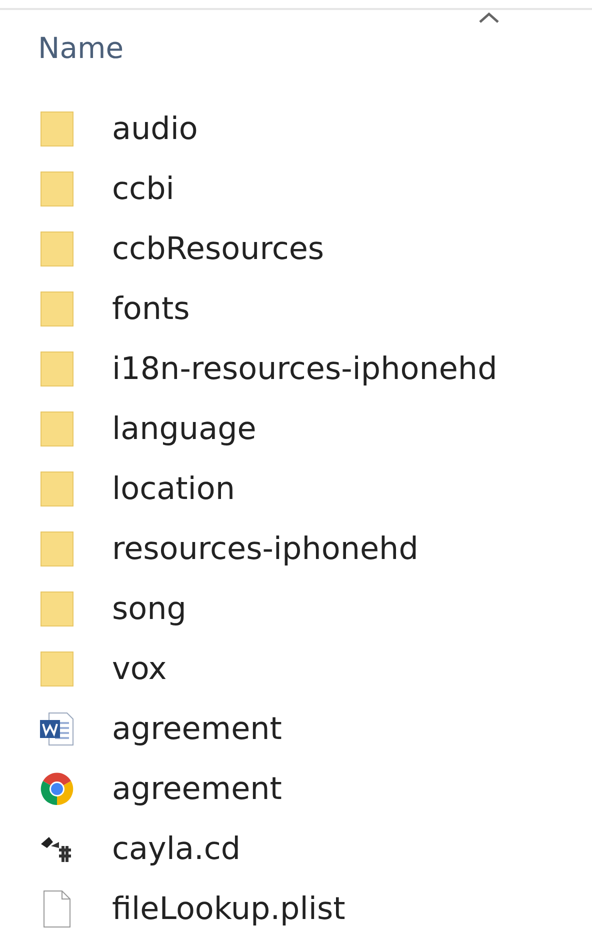 This screenshot has height=931, width=592. Describe the element at coordinates (218, 249) in the screenshot. I see `file-name: ccbResources` at that location.